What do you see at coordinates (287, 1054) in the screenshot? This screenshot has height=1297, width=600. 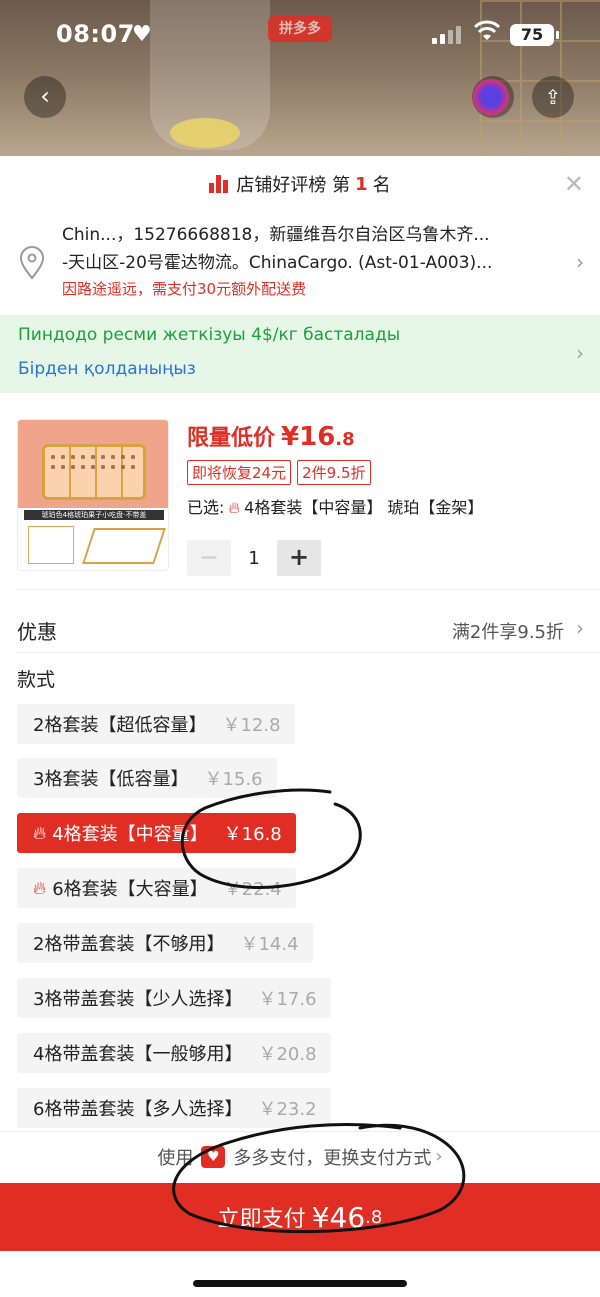 I see `option-price: ￥20.8` at bounding box center [287, 1054].